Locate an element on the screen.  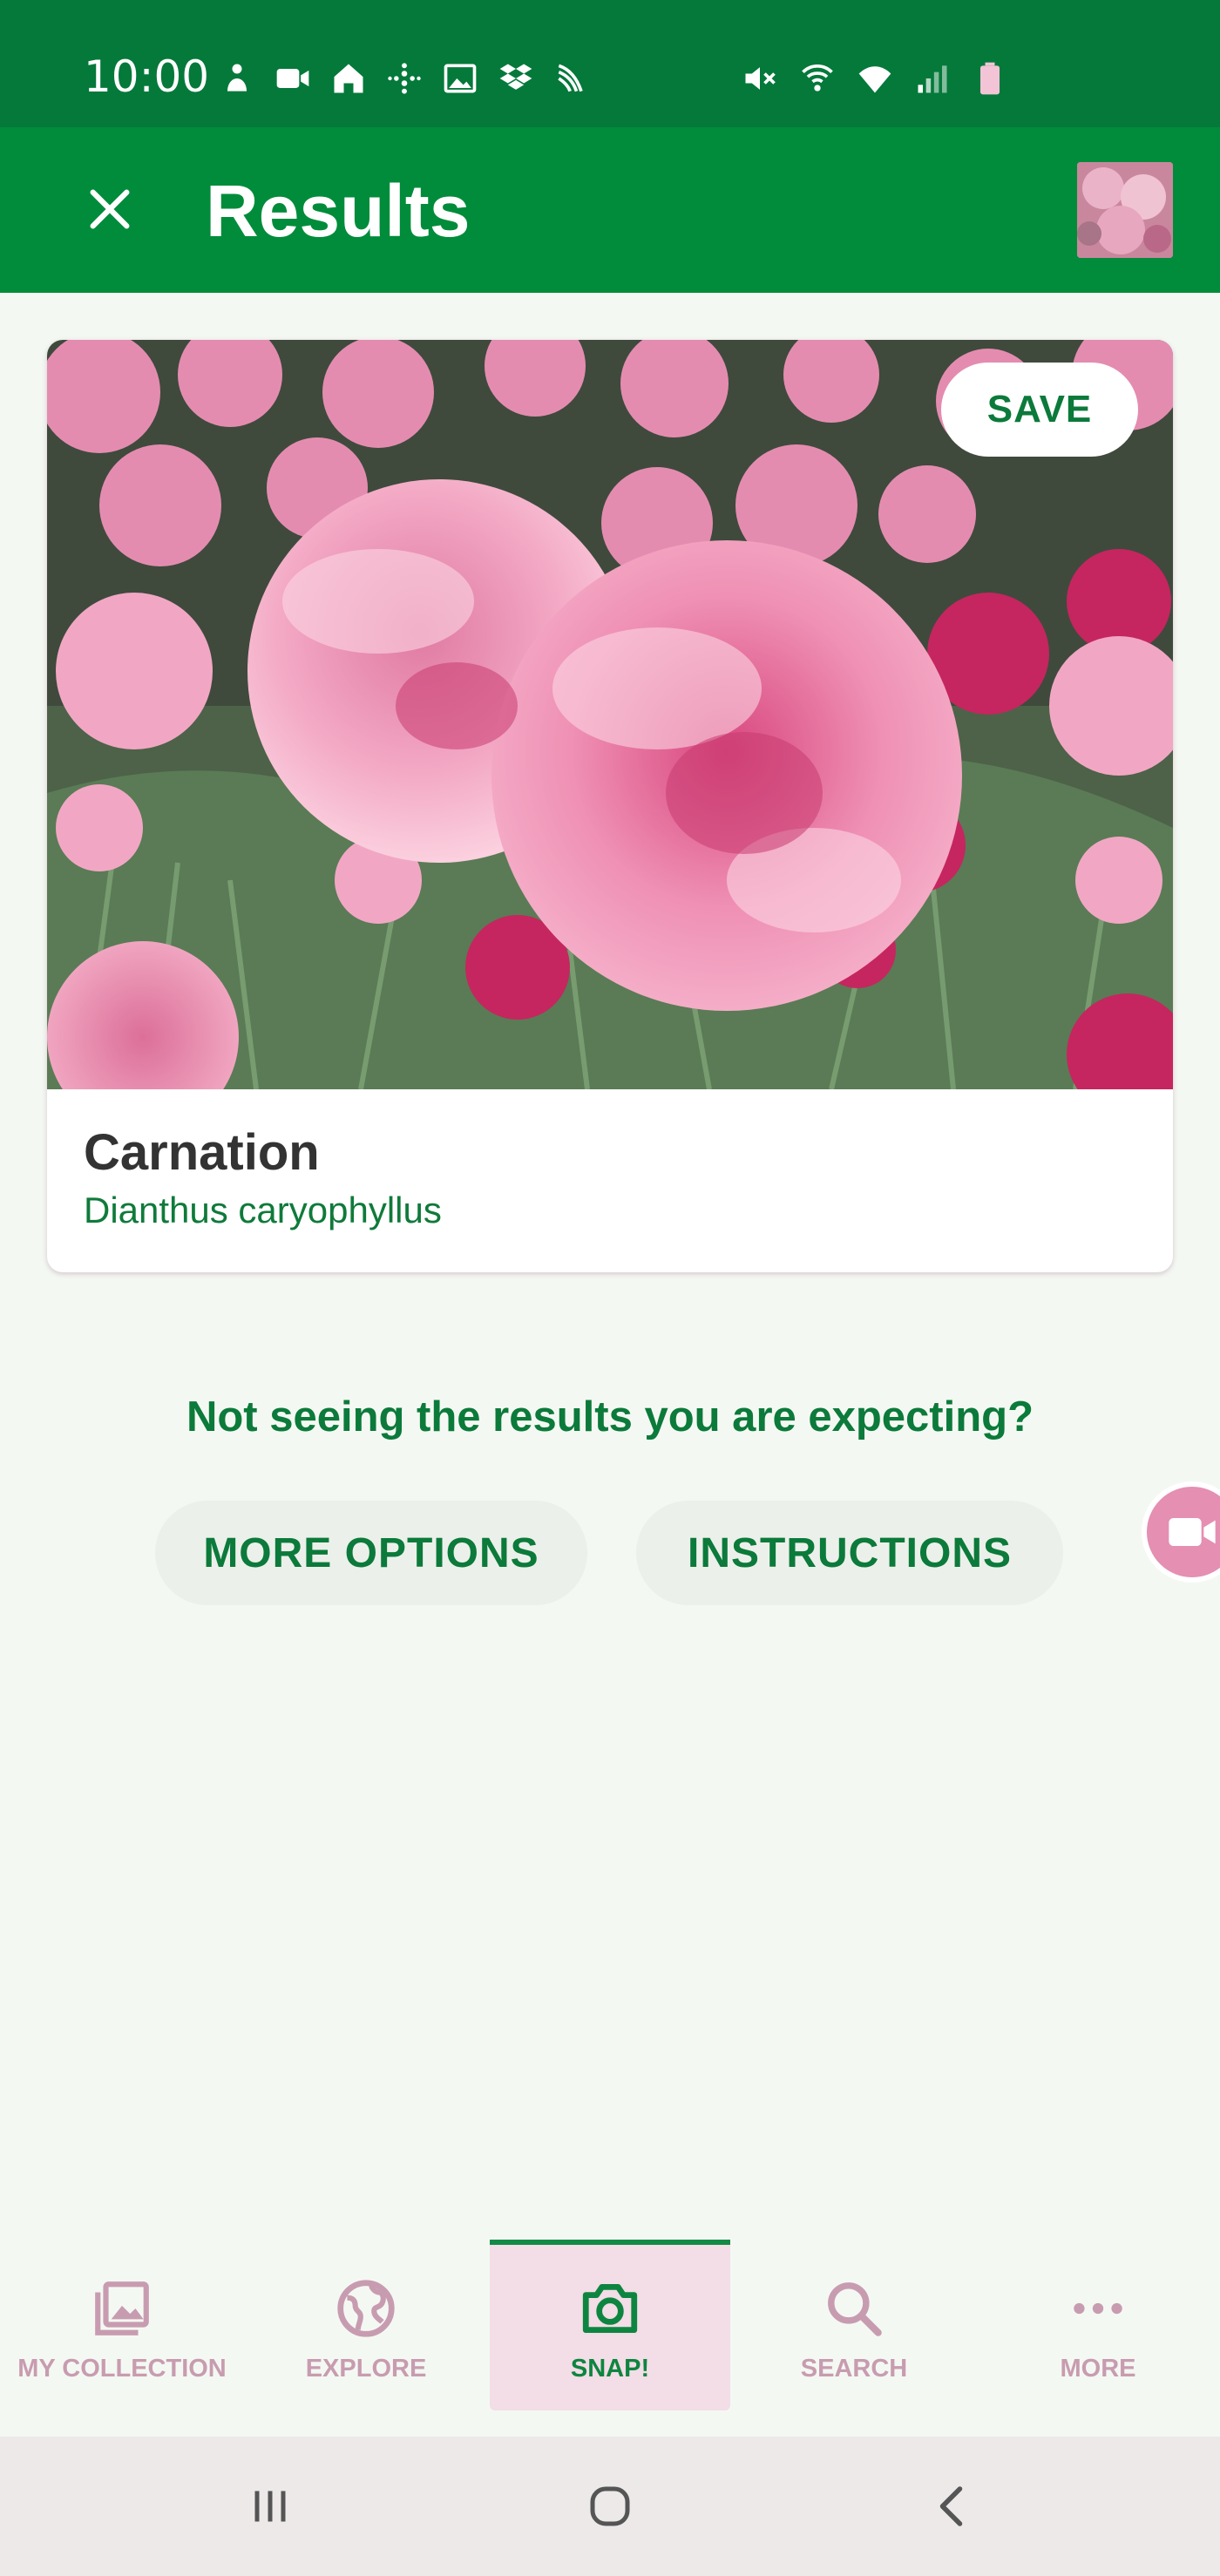
home-circle-icon is located at coordinates (610, 2506).